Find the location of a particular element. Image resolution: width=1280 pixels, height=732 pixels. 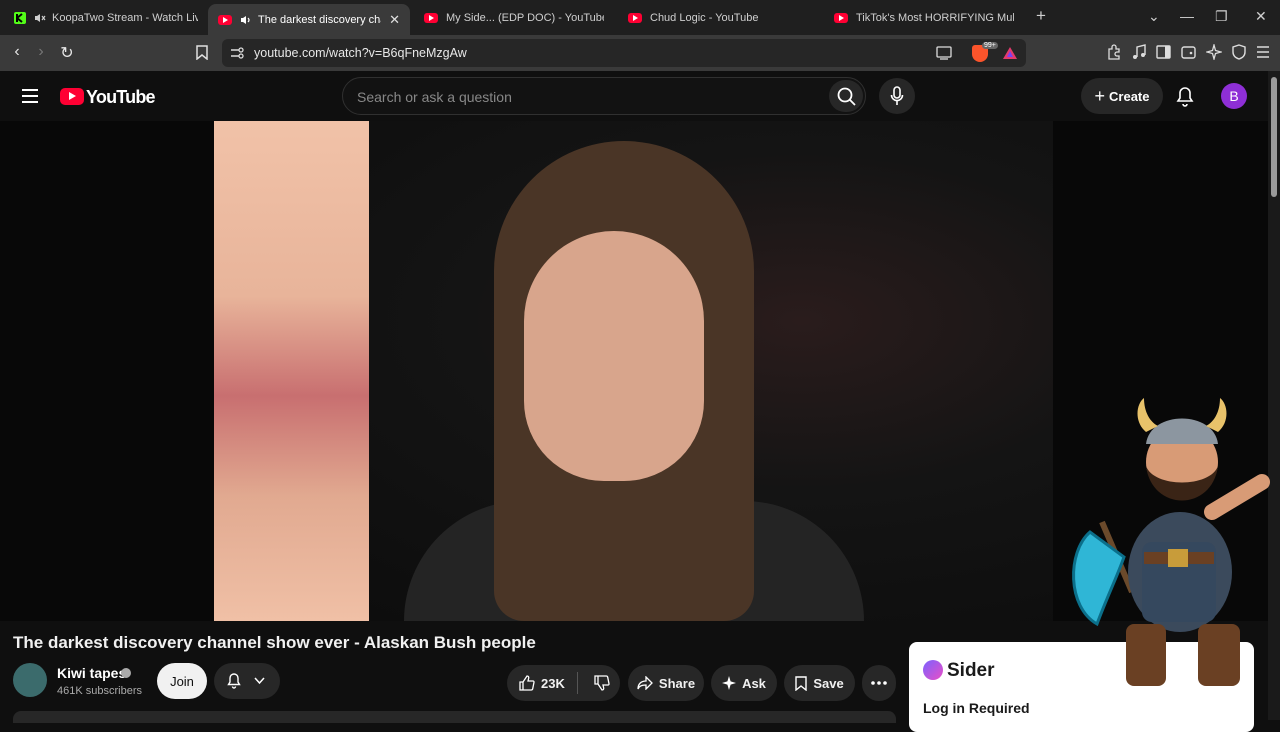

browser-tab: TikTok's Most HORRIFYING Mukbang is located at coordinates (924, 17).